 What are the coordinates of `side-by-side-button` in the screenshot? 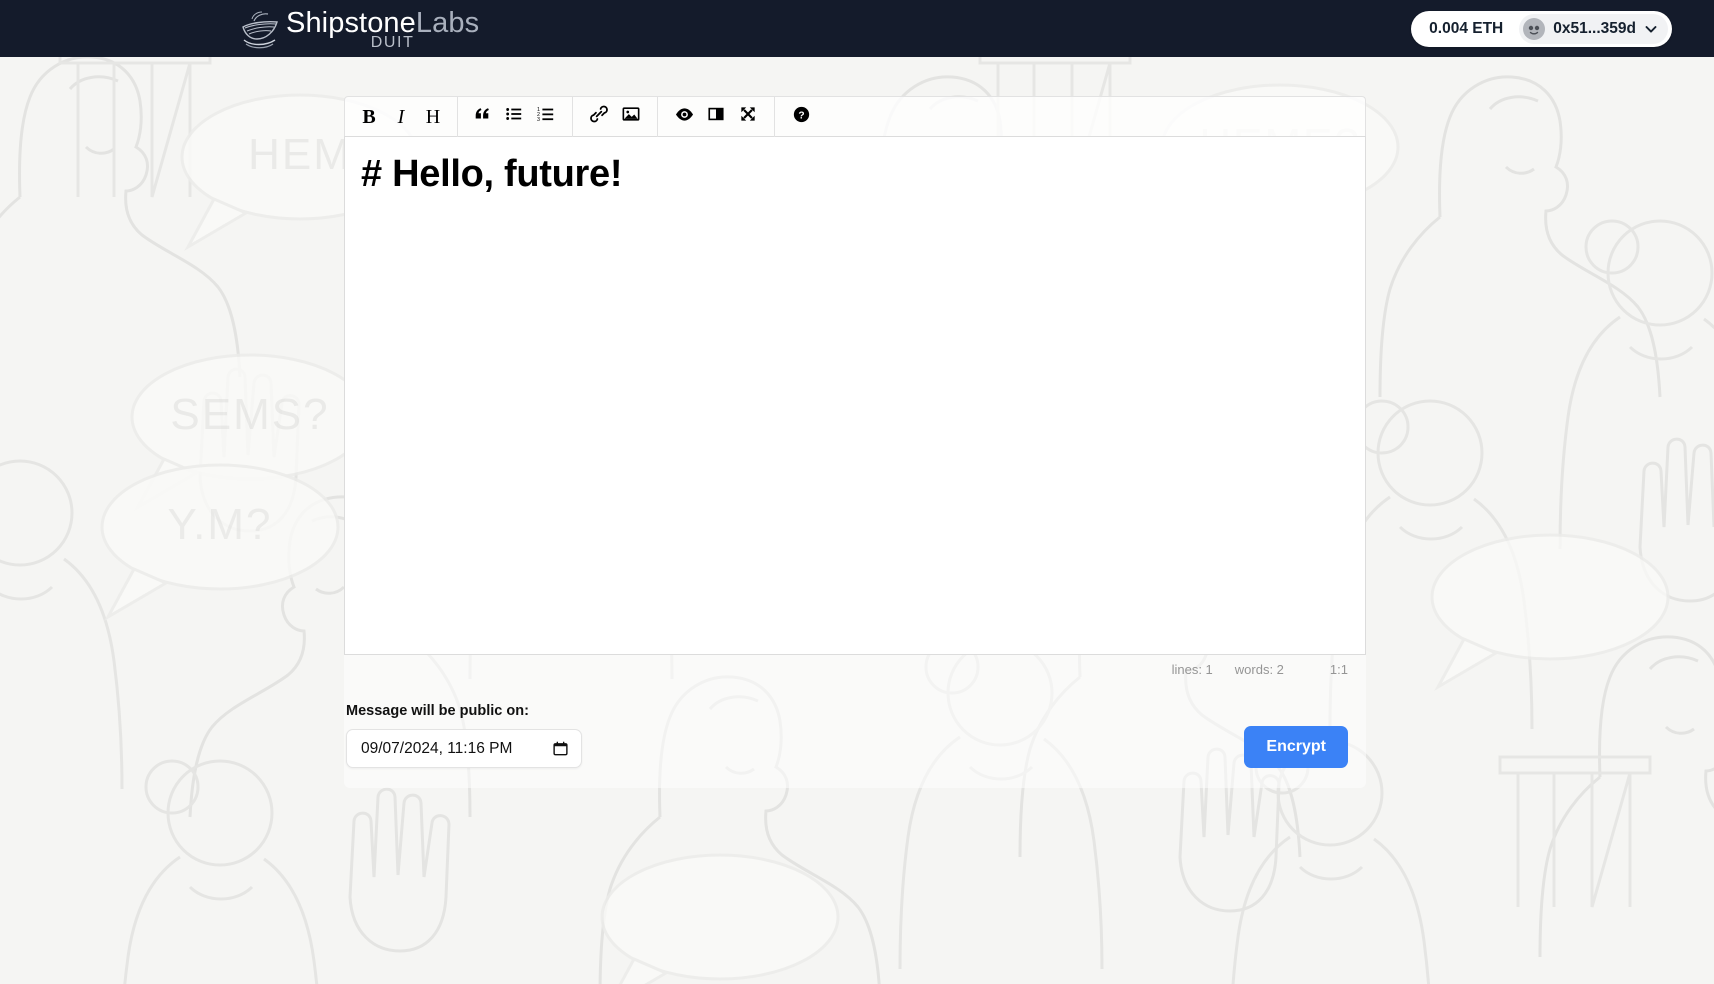 It's located at (716, 117).